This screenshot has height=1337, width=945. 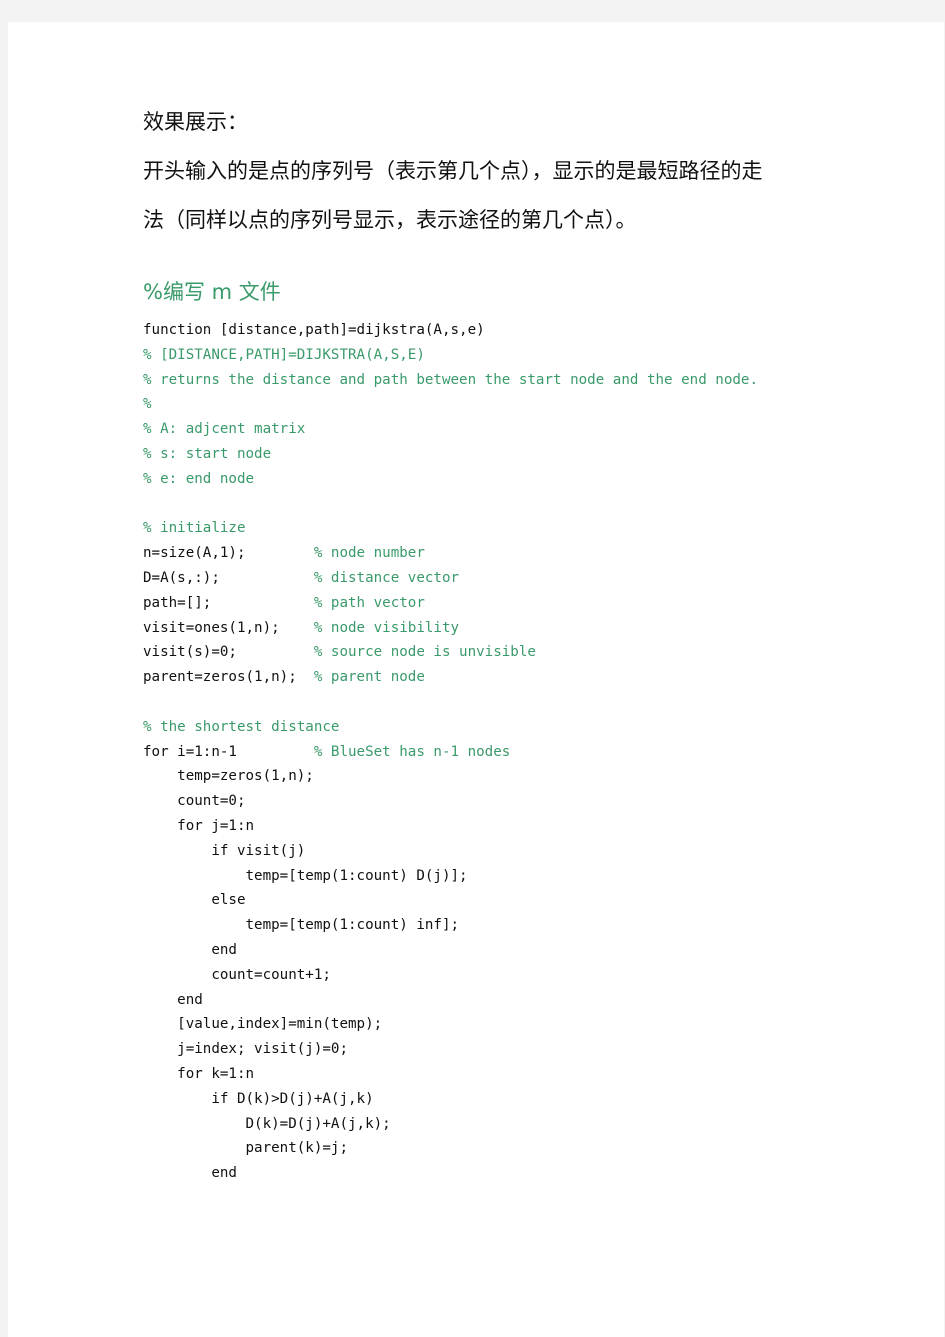 What do you see at coordinates (412, 751) in the screenshot?
I see `code-comment: % BlueSet has n-1 nodes` at bounding box center [412, 751].